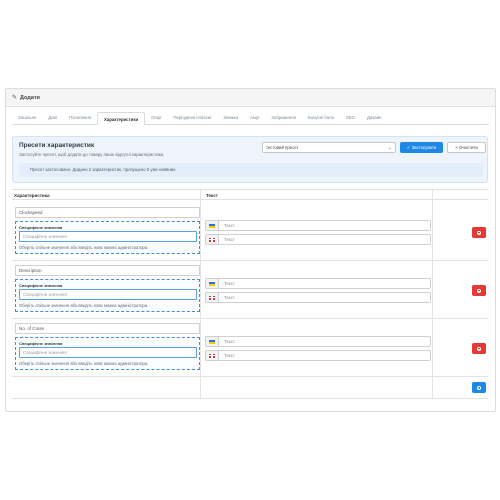  Describe the element at coordinates (32, 195) in the screenshot. I see `col-attribute-header: Характеристика` at that location.